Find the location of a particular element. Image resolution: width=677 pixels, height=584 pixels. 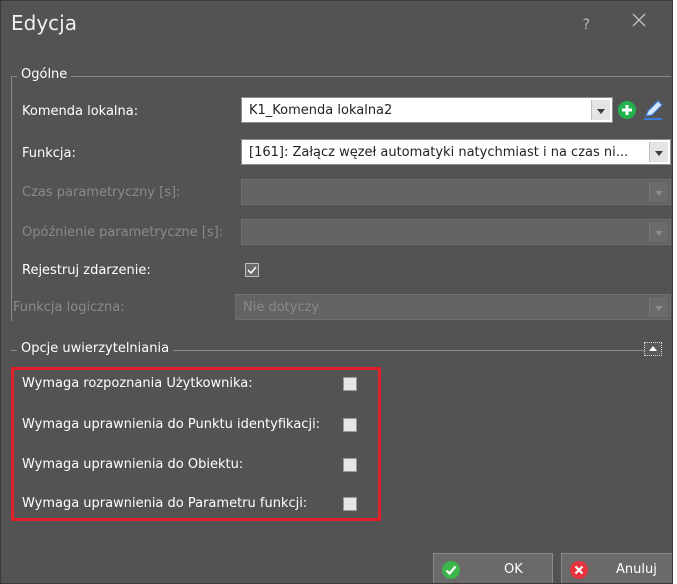

function-dropdown-button is located at coordinates (658, 152).